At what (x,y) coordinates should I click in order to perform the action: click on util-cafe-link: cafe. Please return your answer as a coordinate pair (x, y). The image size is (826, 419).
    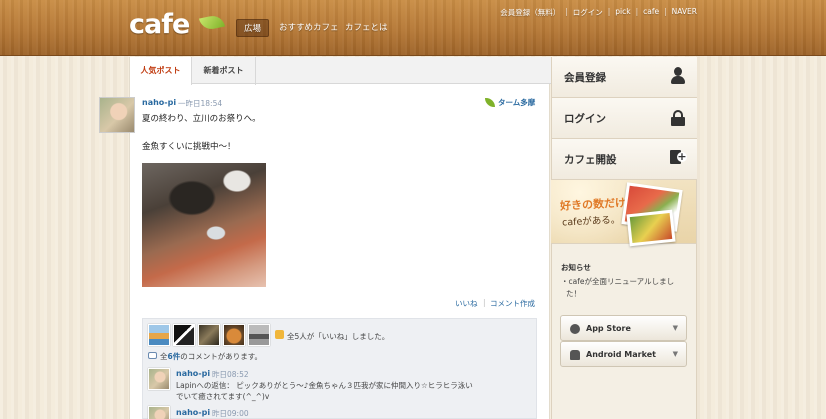
    Looking at the image, I should click on (651, 12).